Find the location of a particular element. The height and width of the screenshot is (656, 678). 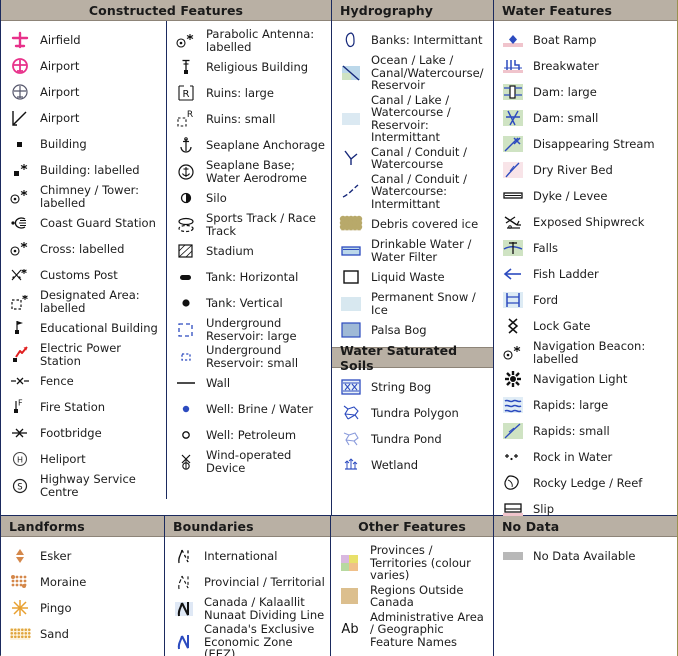

ruins-large-icon: R is located at coordinates (186, 93).